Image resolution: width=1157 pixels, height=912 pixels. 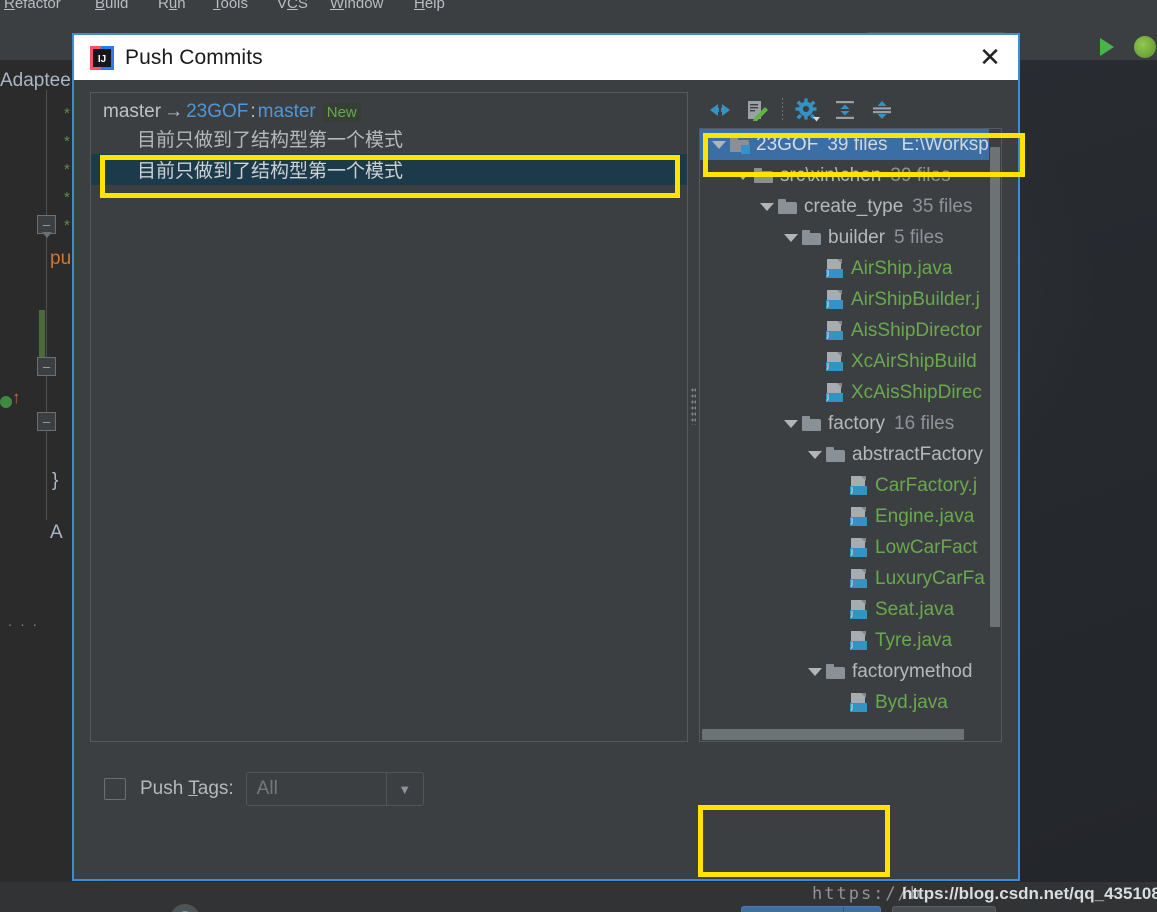 I want to click on collapse-all-icon, so click(x=882, y=110).